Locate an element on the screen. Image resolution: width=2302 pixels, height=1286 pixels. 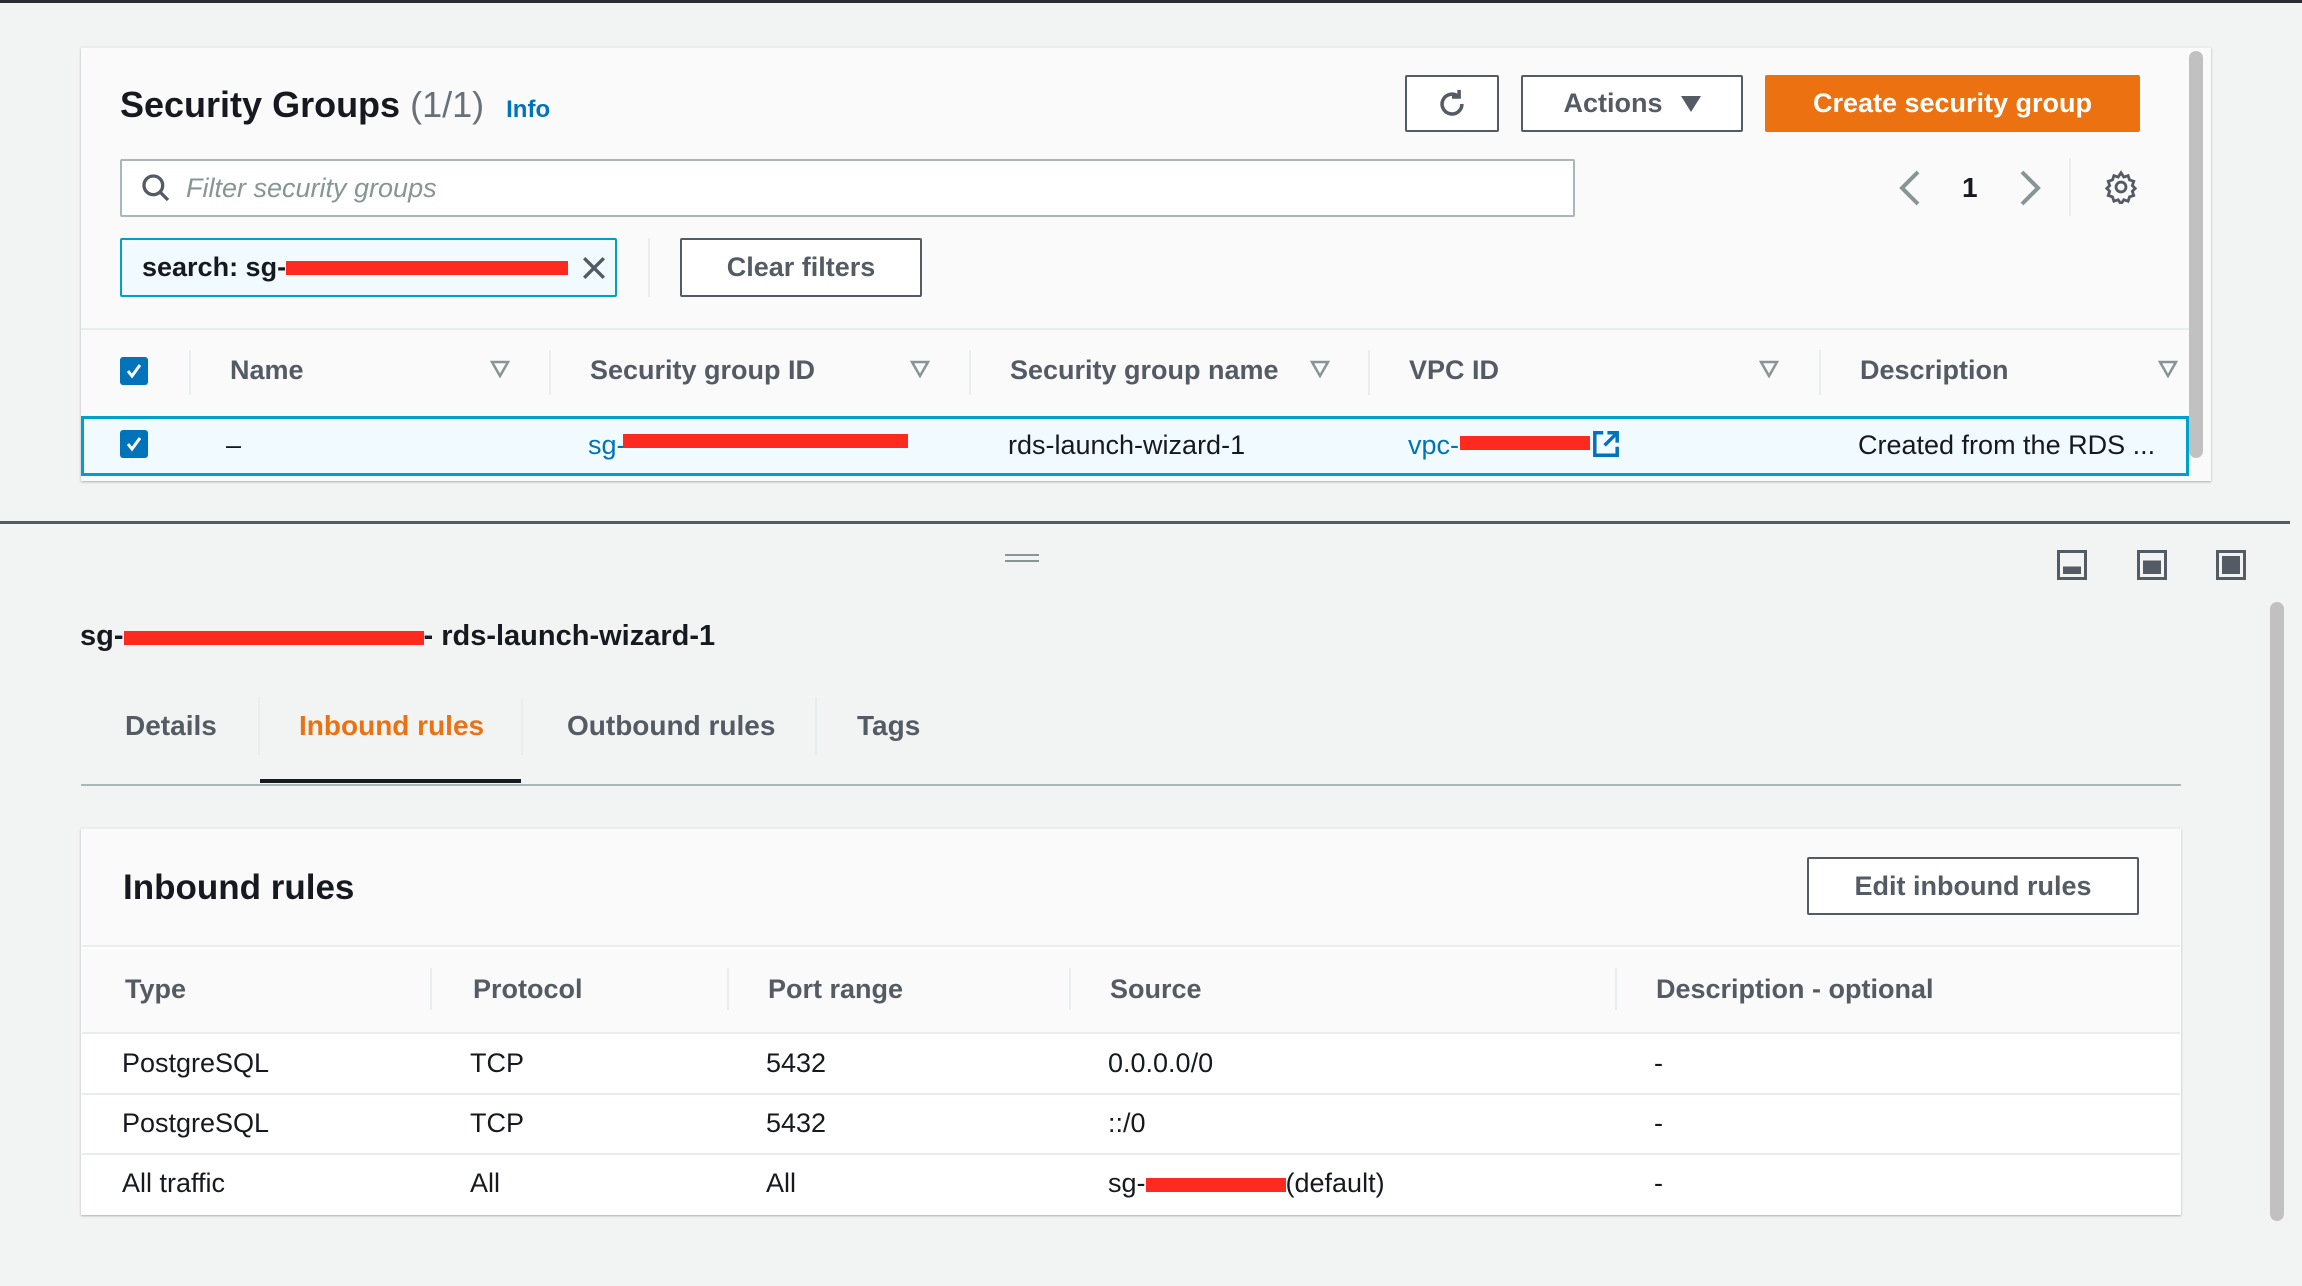
table-top-border is located at coordinates (1135, 329).